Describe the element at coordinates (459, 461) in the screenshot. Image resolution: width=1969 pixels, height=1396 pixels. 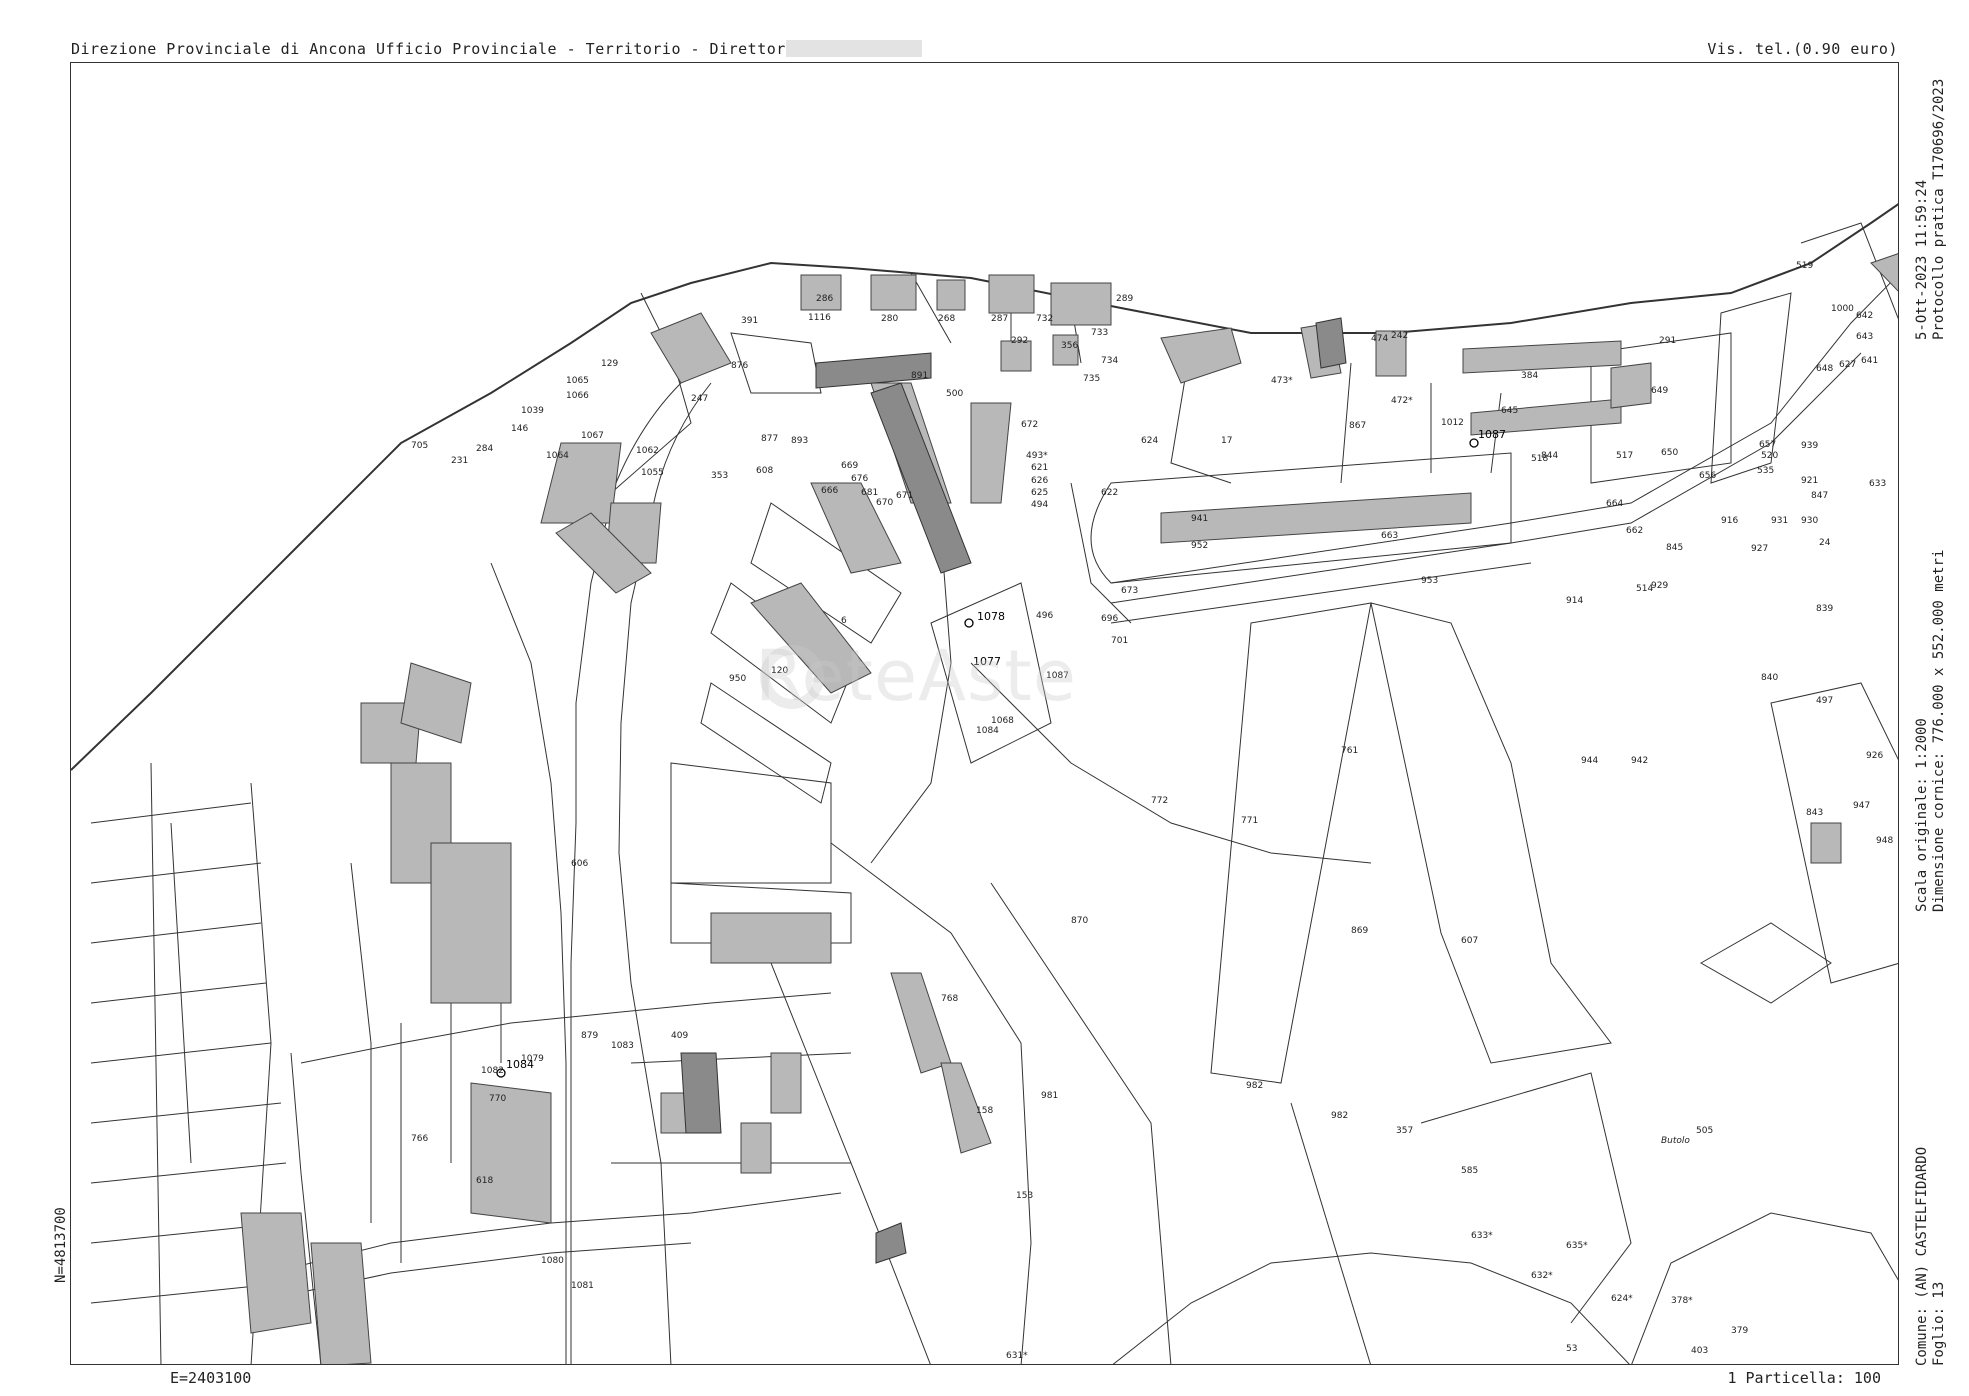
I see `parcel-label: 231` at that location.